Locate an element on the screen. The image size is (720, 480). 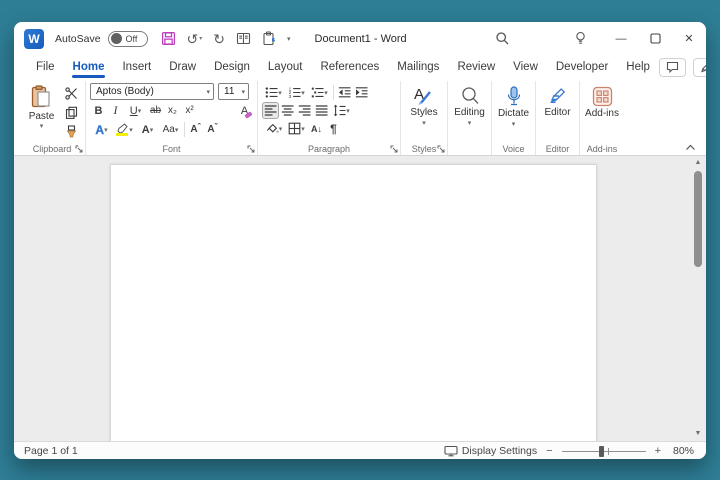
tab-draw: Draw is located at coordinates (182, 67).